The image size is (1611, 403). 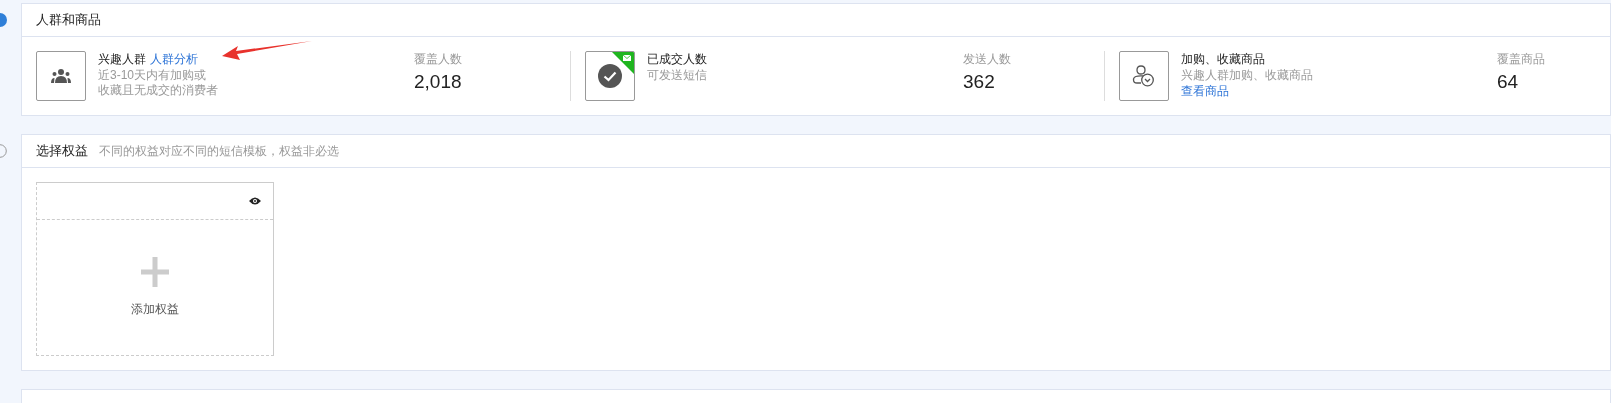 What do you see at coordinates (1339, 91) in the screenshot?
I see `view-products-link: 查看商品` at bounding box center [1339, 91].